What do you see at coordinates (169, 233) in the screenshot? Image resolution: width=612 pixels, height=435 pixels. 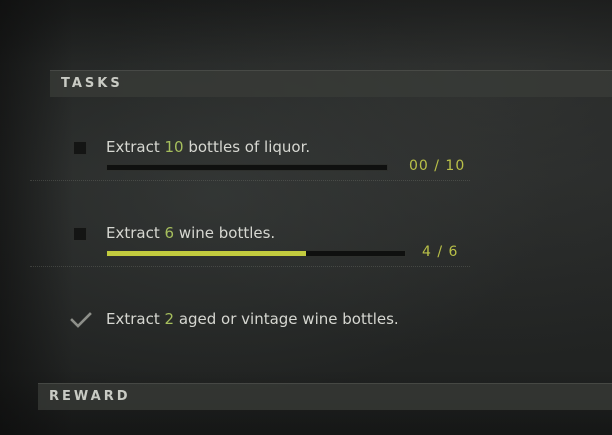 I see `task-target-number: 6` at bounding box center [169, 233].